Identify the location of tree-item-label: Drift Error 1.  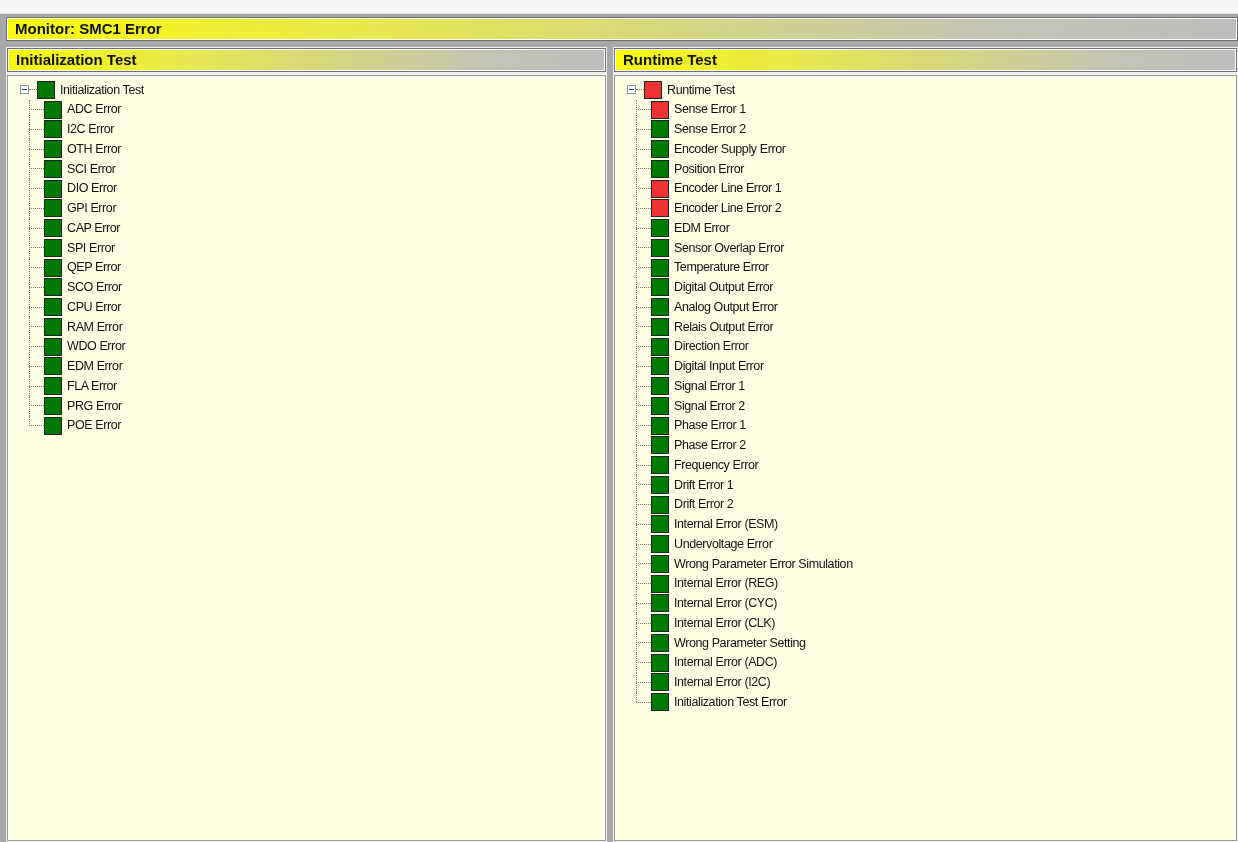
(701, 485).